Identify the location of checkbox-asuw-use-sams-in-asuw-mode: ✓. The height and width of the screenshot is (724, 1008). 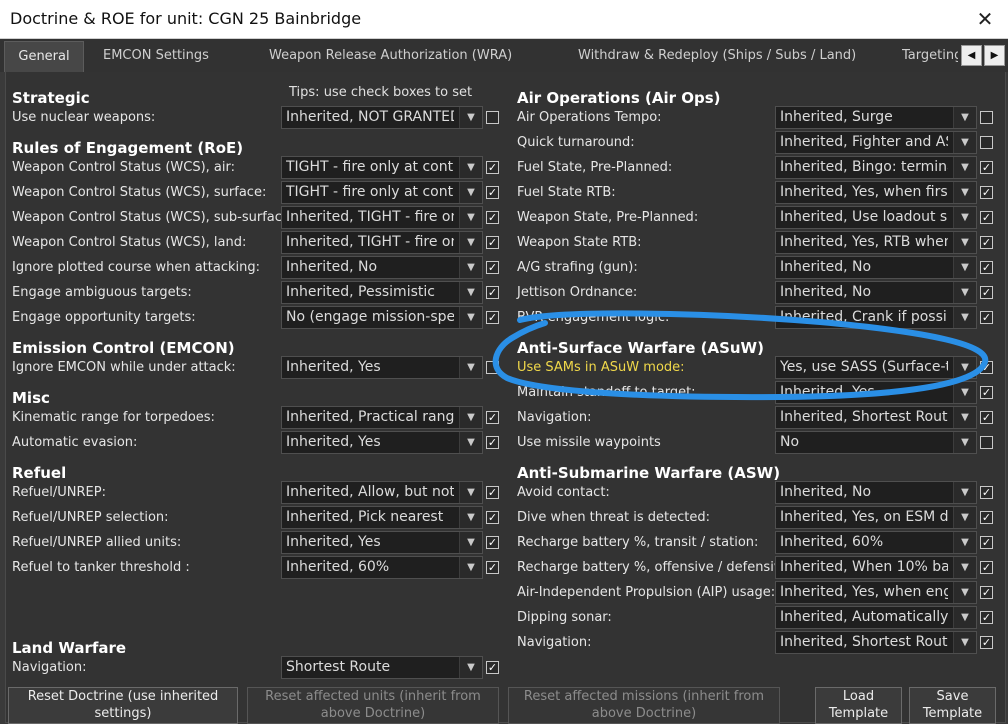
(986, 367).